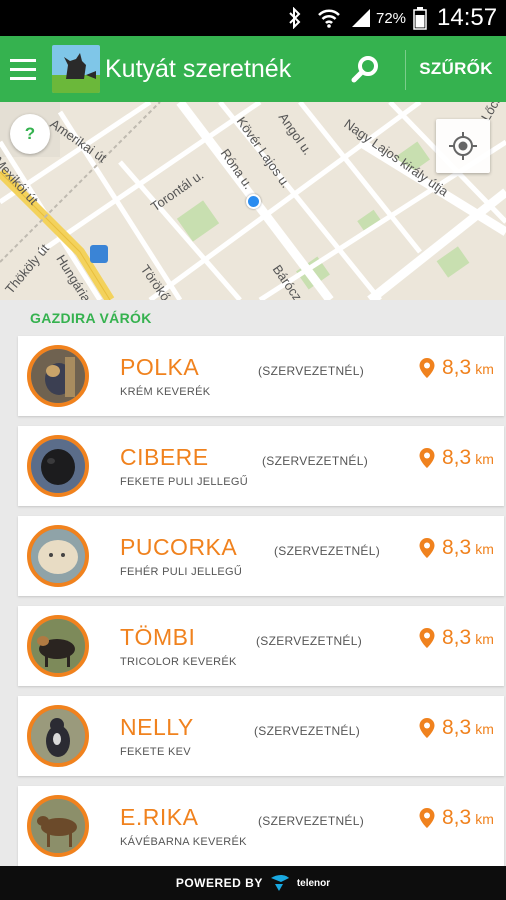  What do you see at coordinates (164, 457) in the screenshot?
I see `dog-name: CIBERE` at bounding box center [164, 457].